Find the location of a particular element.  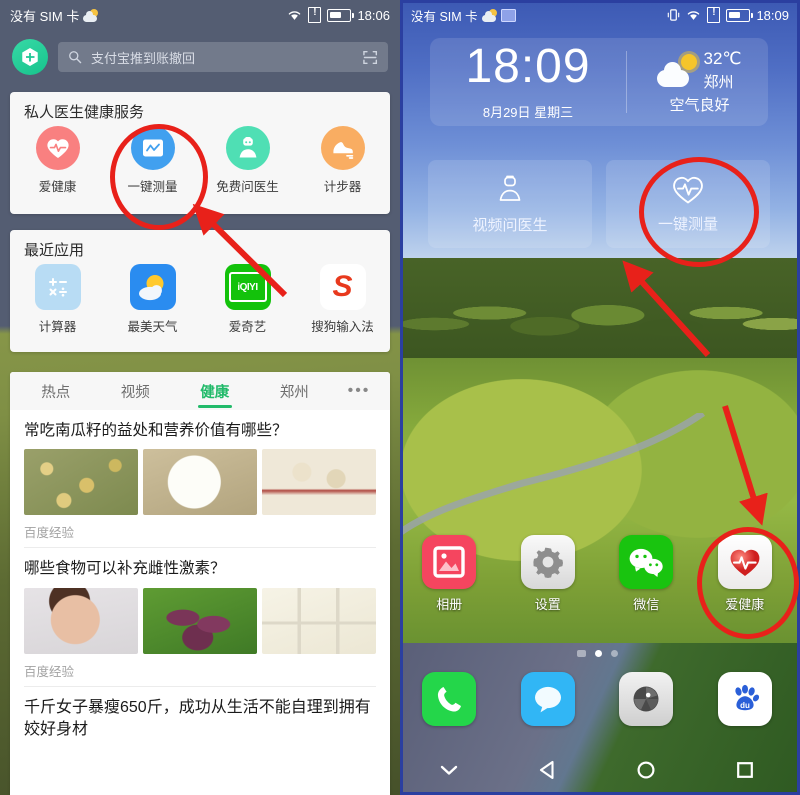

health-item-free-ask-doctor: 免费问医生 is located at coordinates (247, 165).